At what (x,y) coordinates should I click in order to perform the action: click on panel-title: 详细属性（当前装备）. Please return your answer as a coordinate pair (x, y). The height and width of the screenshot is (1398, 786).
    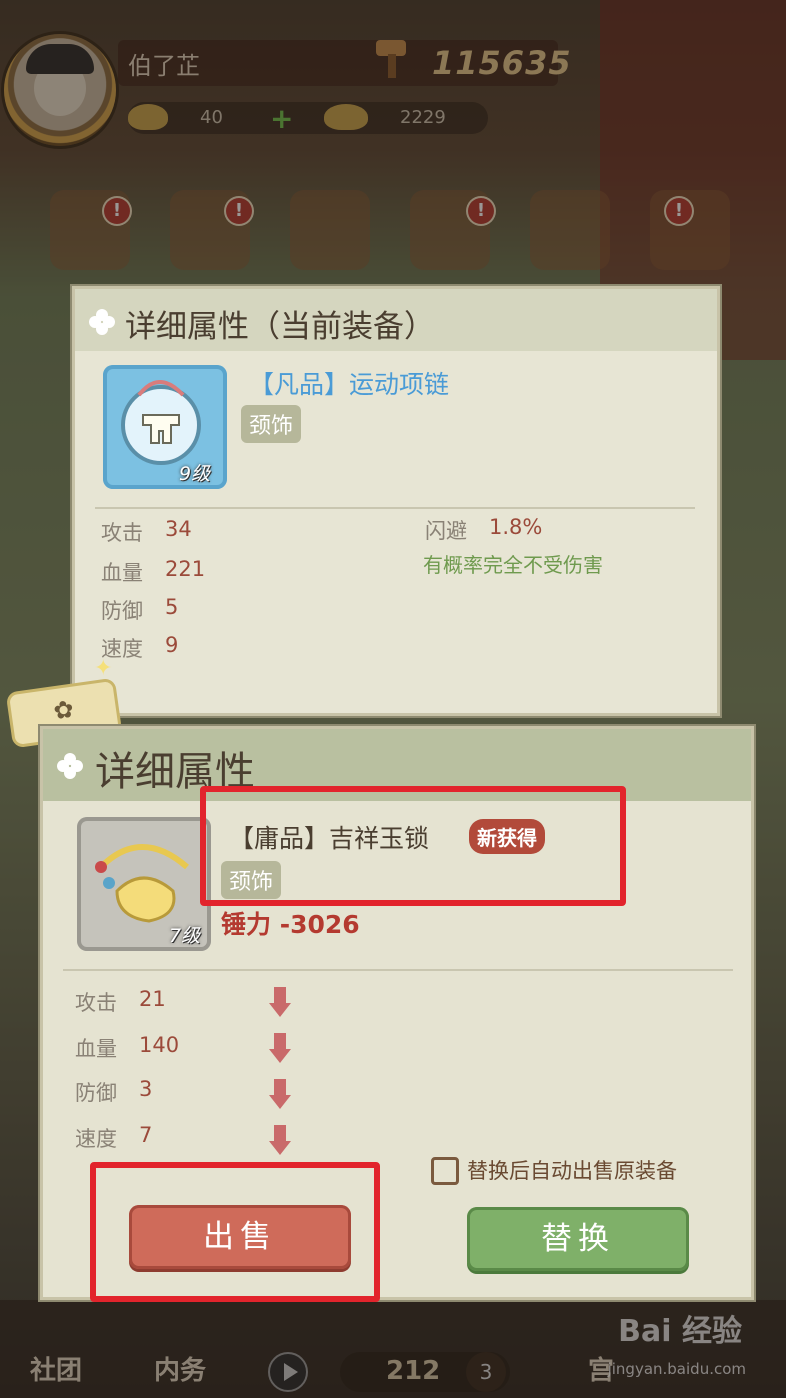
    Looking at the image, I should click on (280, 327).